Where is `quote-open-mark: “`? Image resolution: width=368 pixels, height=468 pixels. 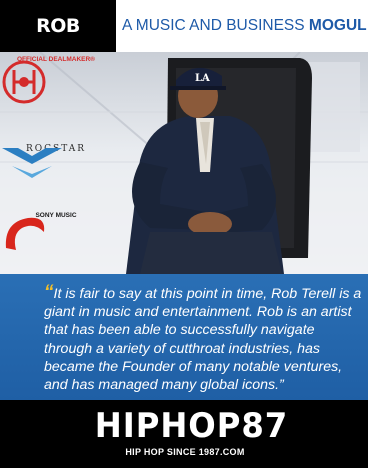
quote-open-mark: “ is located at coordinates (49, 292).